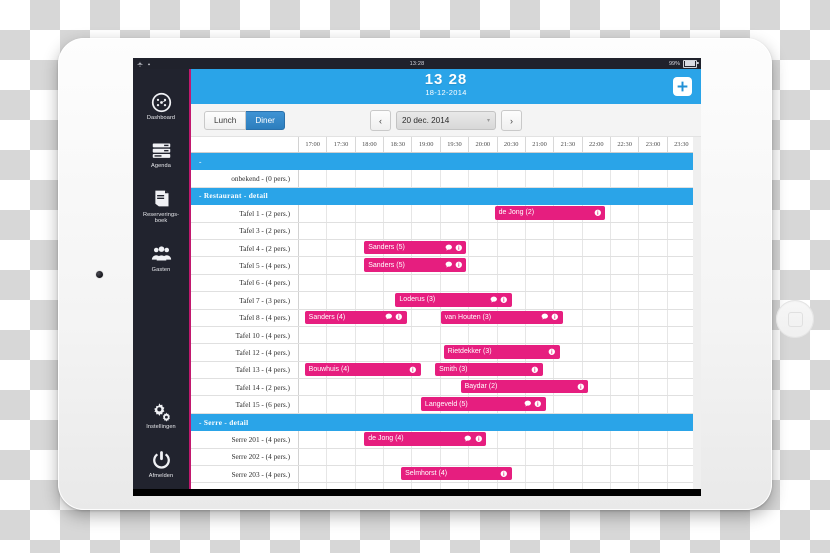  Describe the element at coordinates (498, 352) in the screenshot. I see `row-slots: Rietdekker (3)` at that location.